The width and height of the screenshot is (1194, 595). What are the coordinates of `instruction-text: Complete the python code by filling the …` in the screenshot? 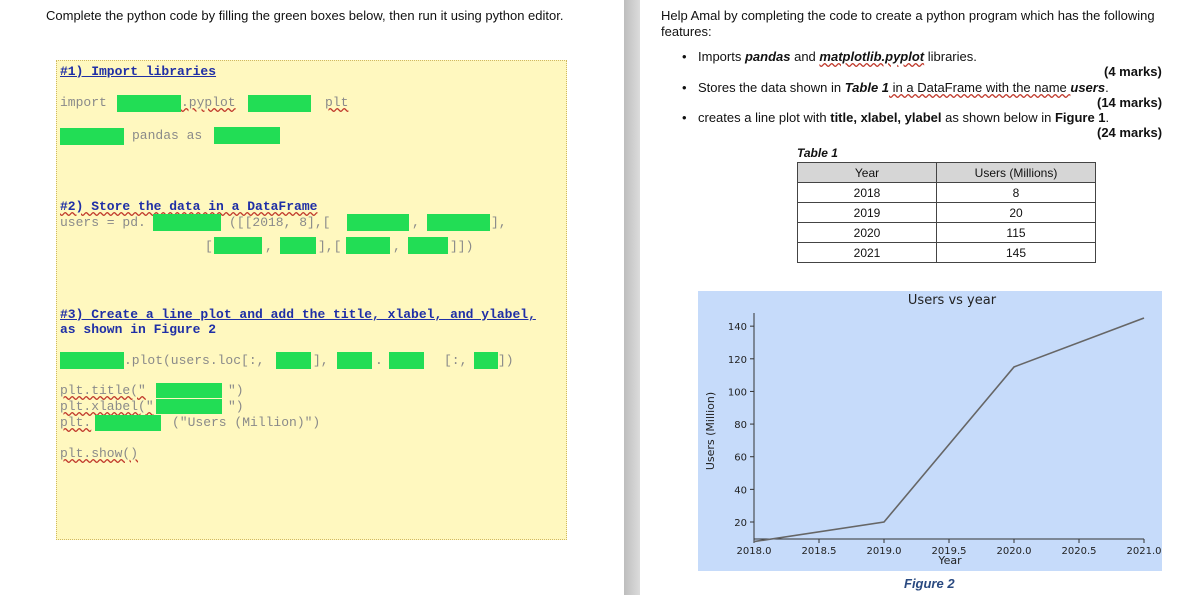 It's located at (305, 15).